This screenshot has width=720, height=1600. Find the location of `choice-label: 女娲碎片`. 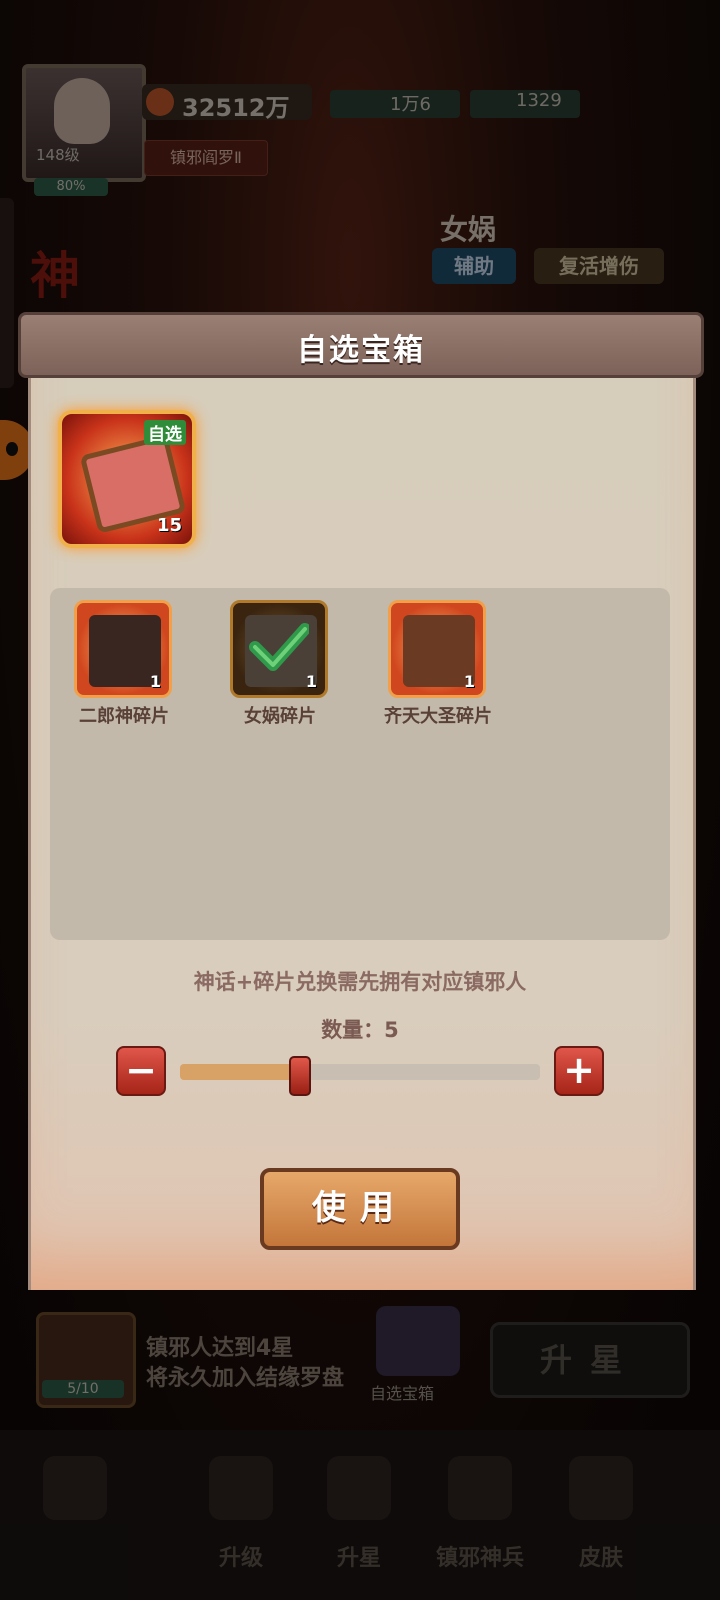

choice-label: 女娲碎片 is located at coordinates (280, 716).